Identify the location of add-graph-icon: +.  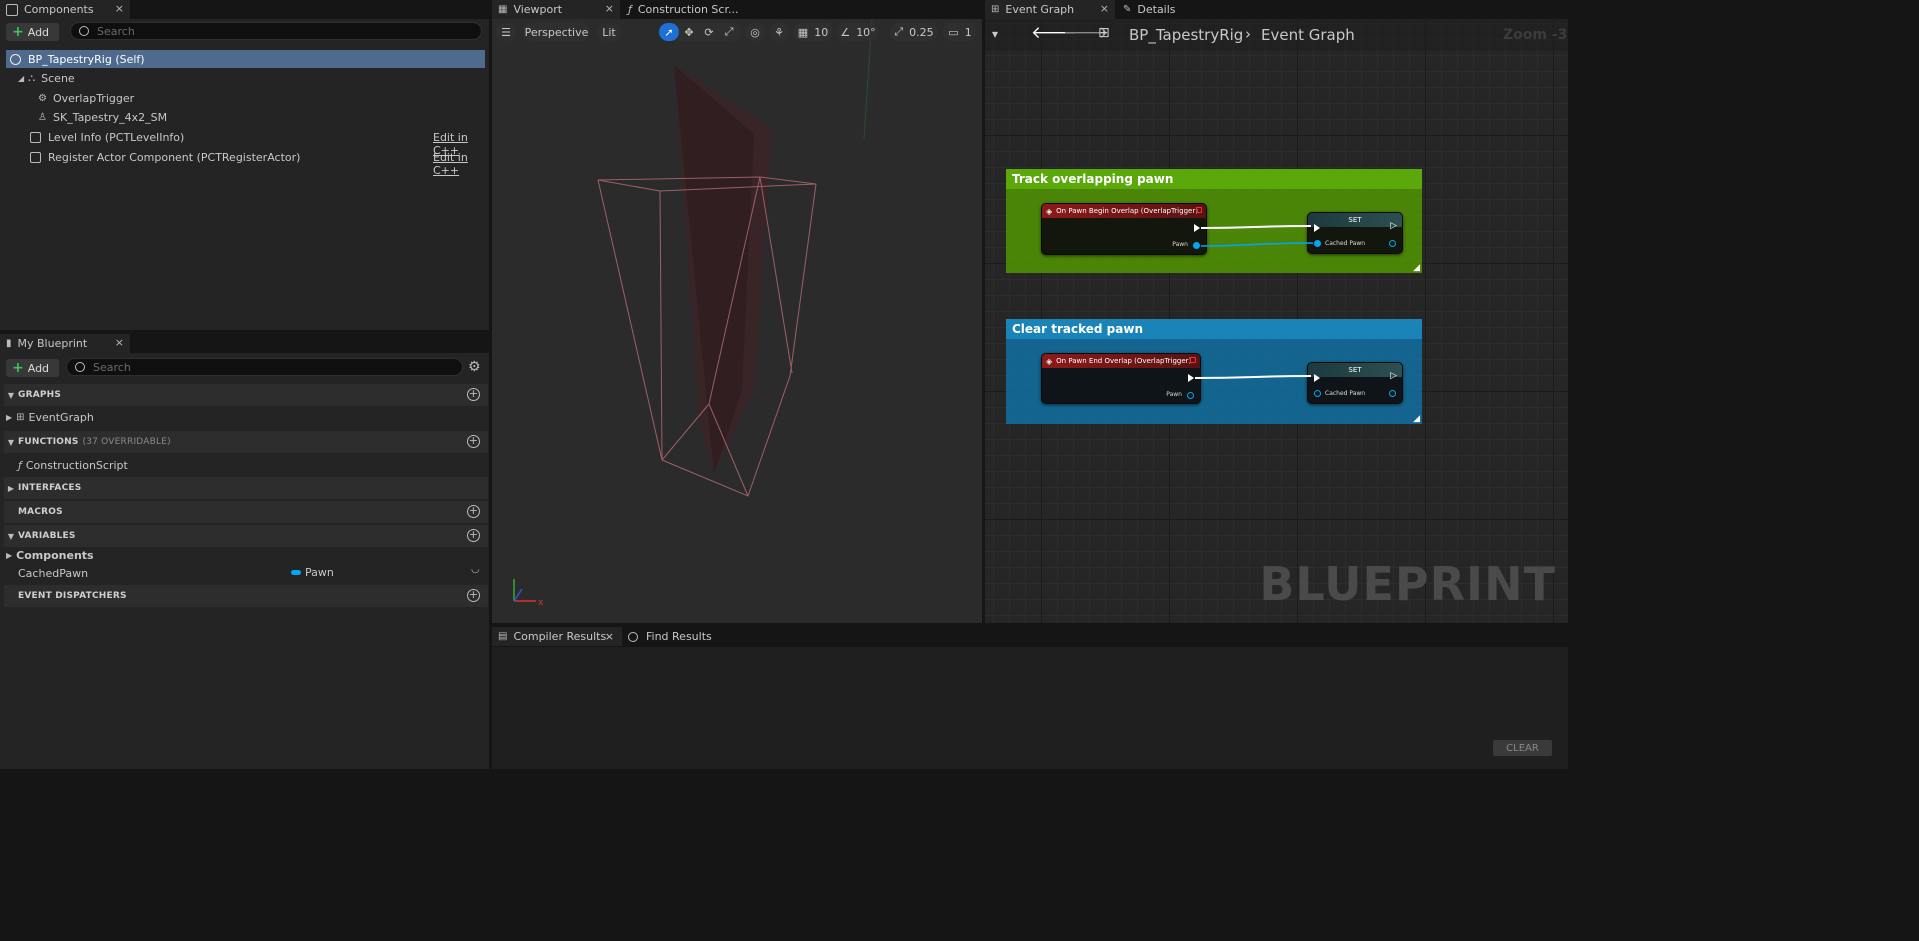
(473, 394).